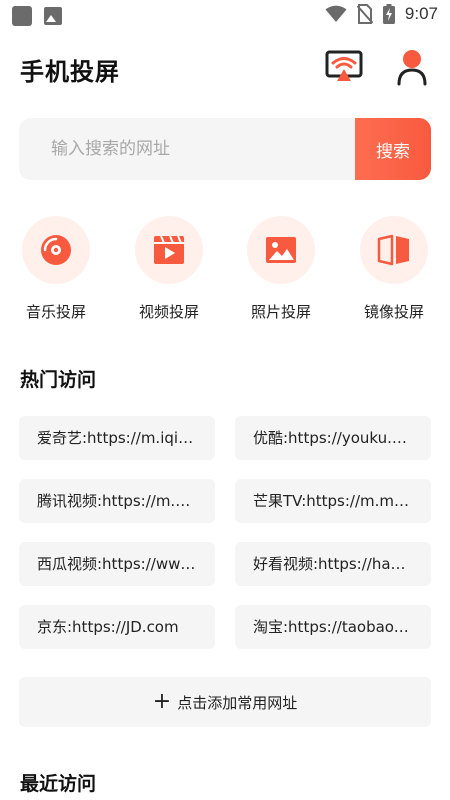 The image size is (450, 800). I want to click on video-cast-button: 视频投屏, so click(169, 269).